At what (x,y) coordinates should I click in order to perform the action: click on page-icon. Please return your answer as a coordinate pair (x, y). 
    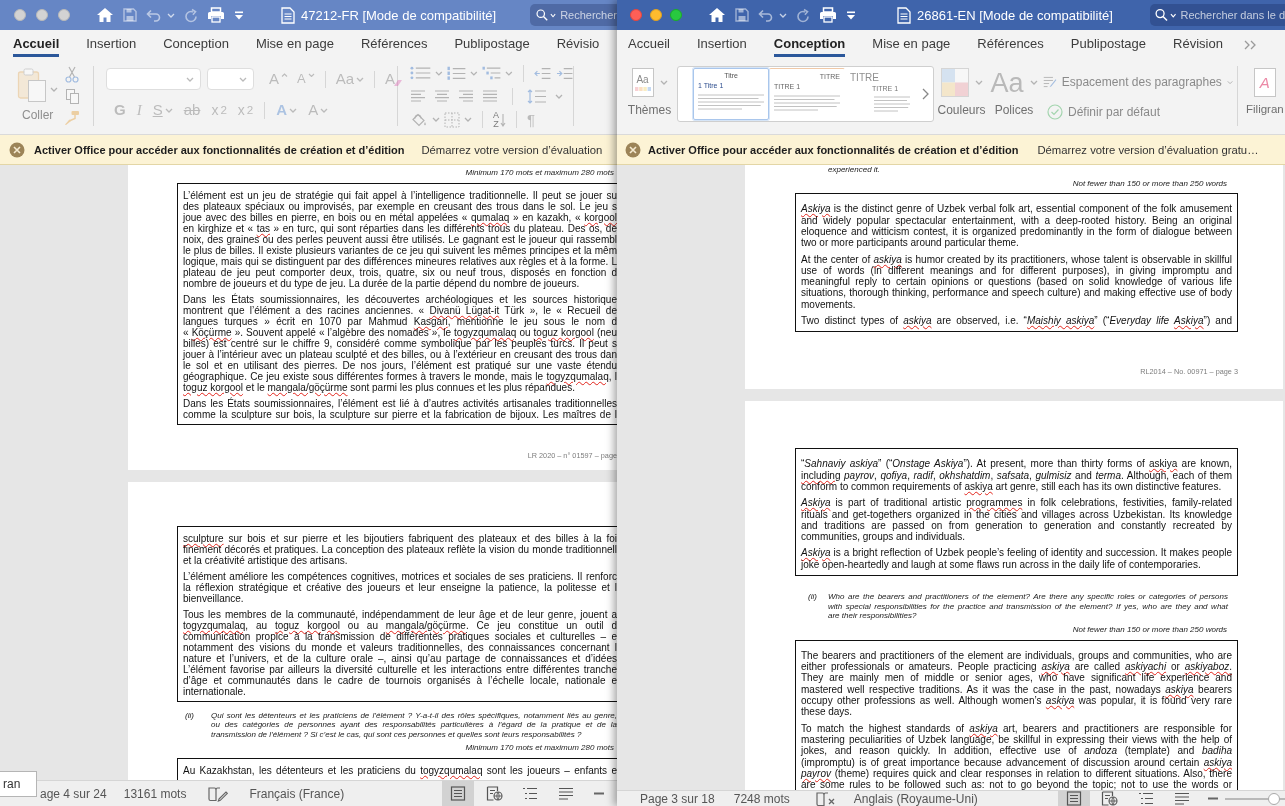
    Looking at the image, I should click on (1073, 798).